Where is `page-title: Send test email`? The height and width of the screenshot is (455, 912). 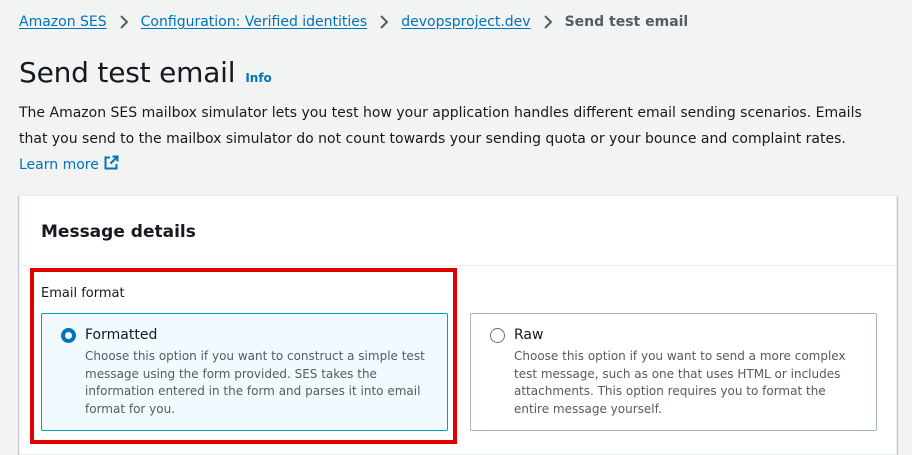
page-title: Send test email is located at coordinates (127, 72).